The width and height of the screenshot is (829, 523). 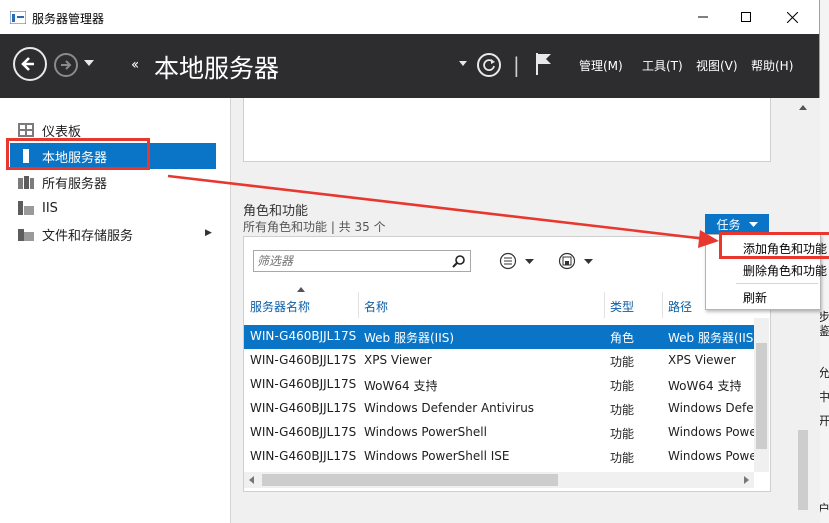 I want to click on menu-item-remove-roles: 删除角色和功能, so click(x=785, y=270).